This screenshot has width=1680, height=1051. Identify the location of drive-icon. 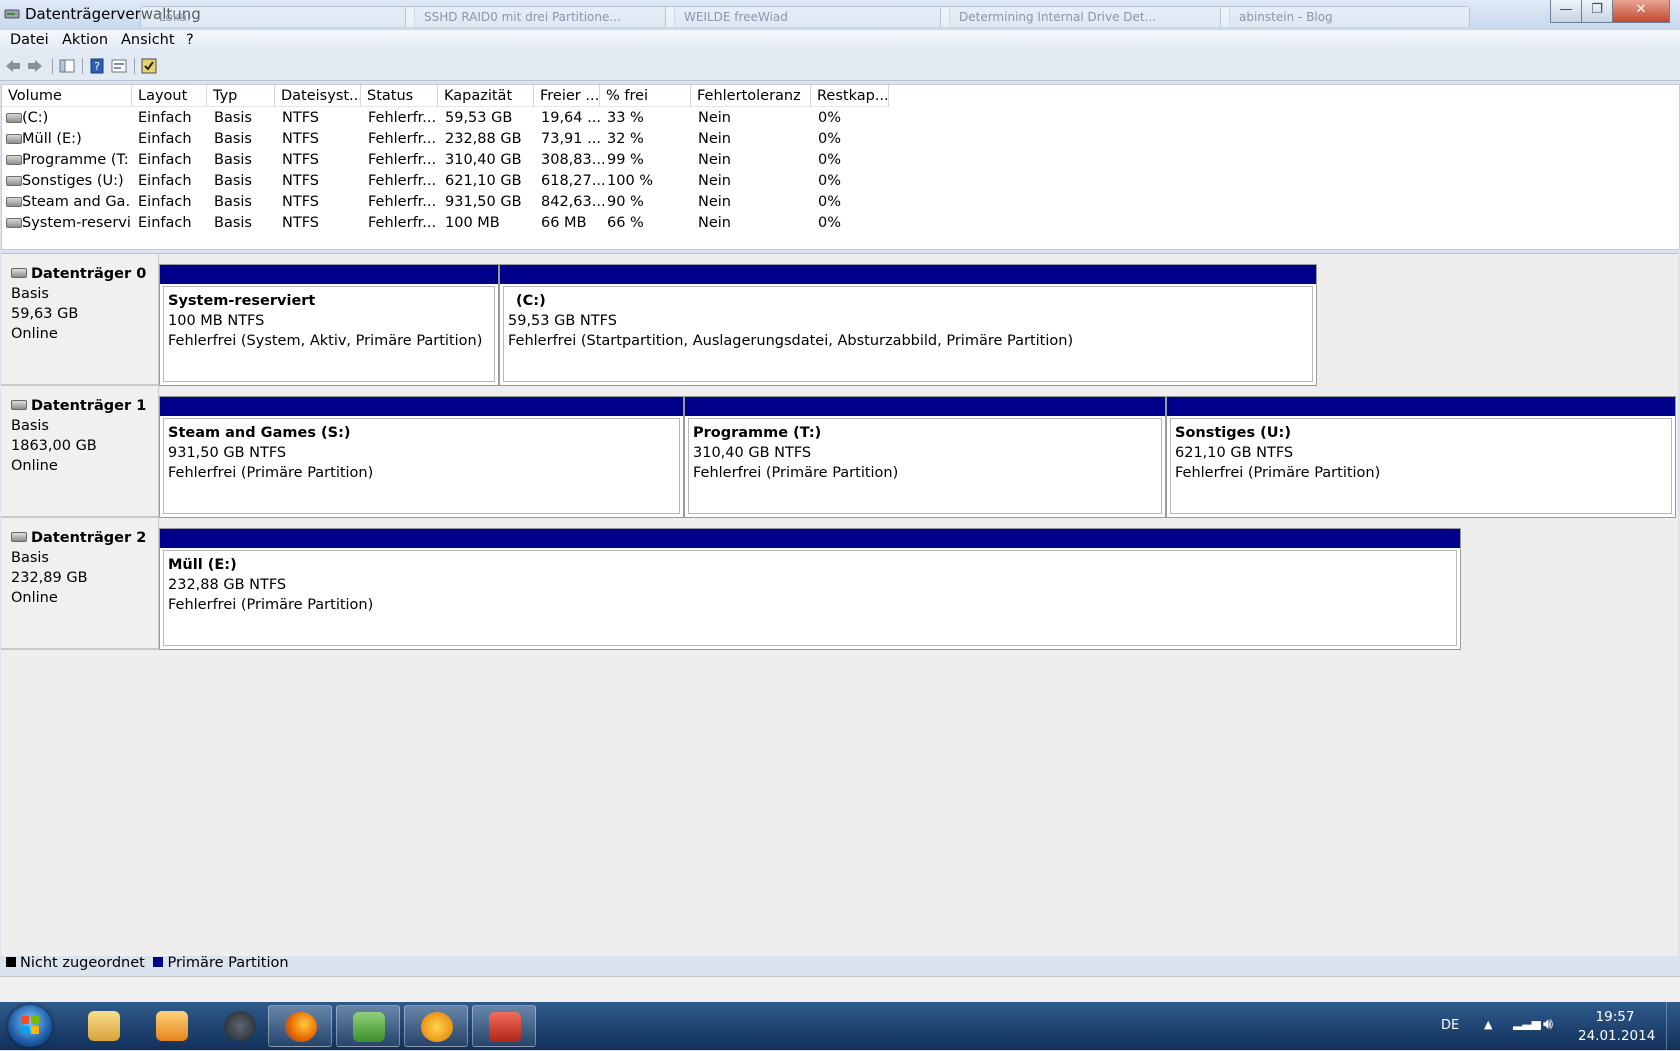
(14, 202).